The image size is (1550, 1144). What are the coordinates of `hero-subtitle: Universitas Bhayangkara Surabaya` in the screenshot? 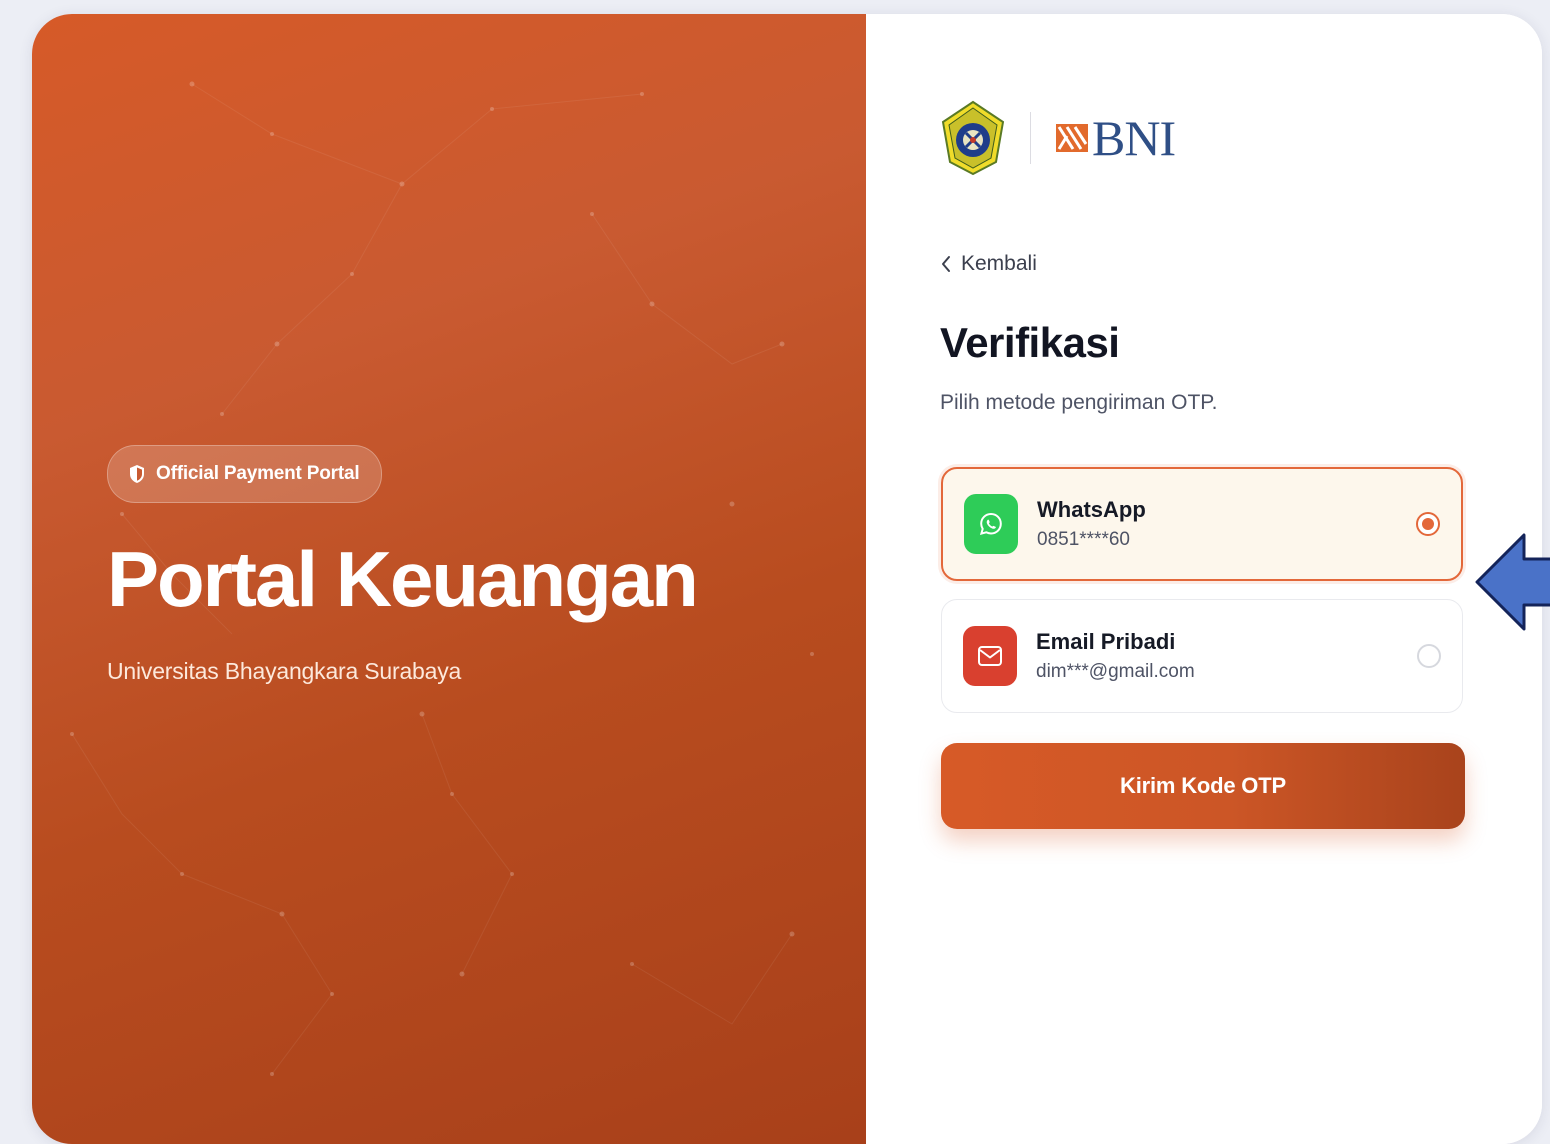 It's located at (284, 671).